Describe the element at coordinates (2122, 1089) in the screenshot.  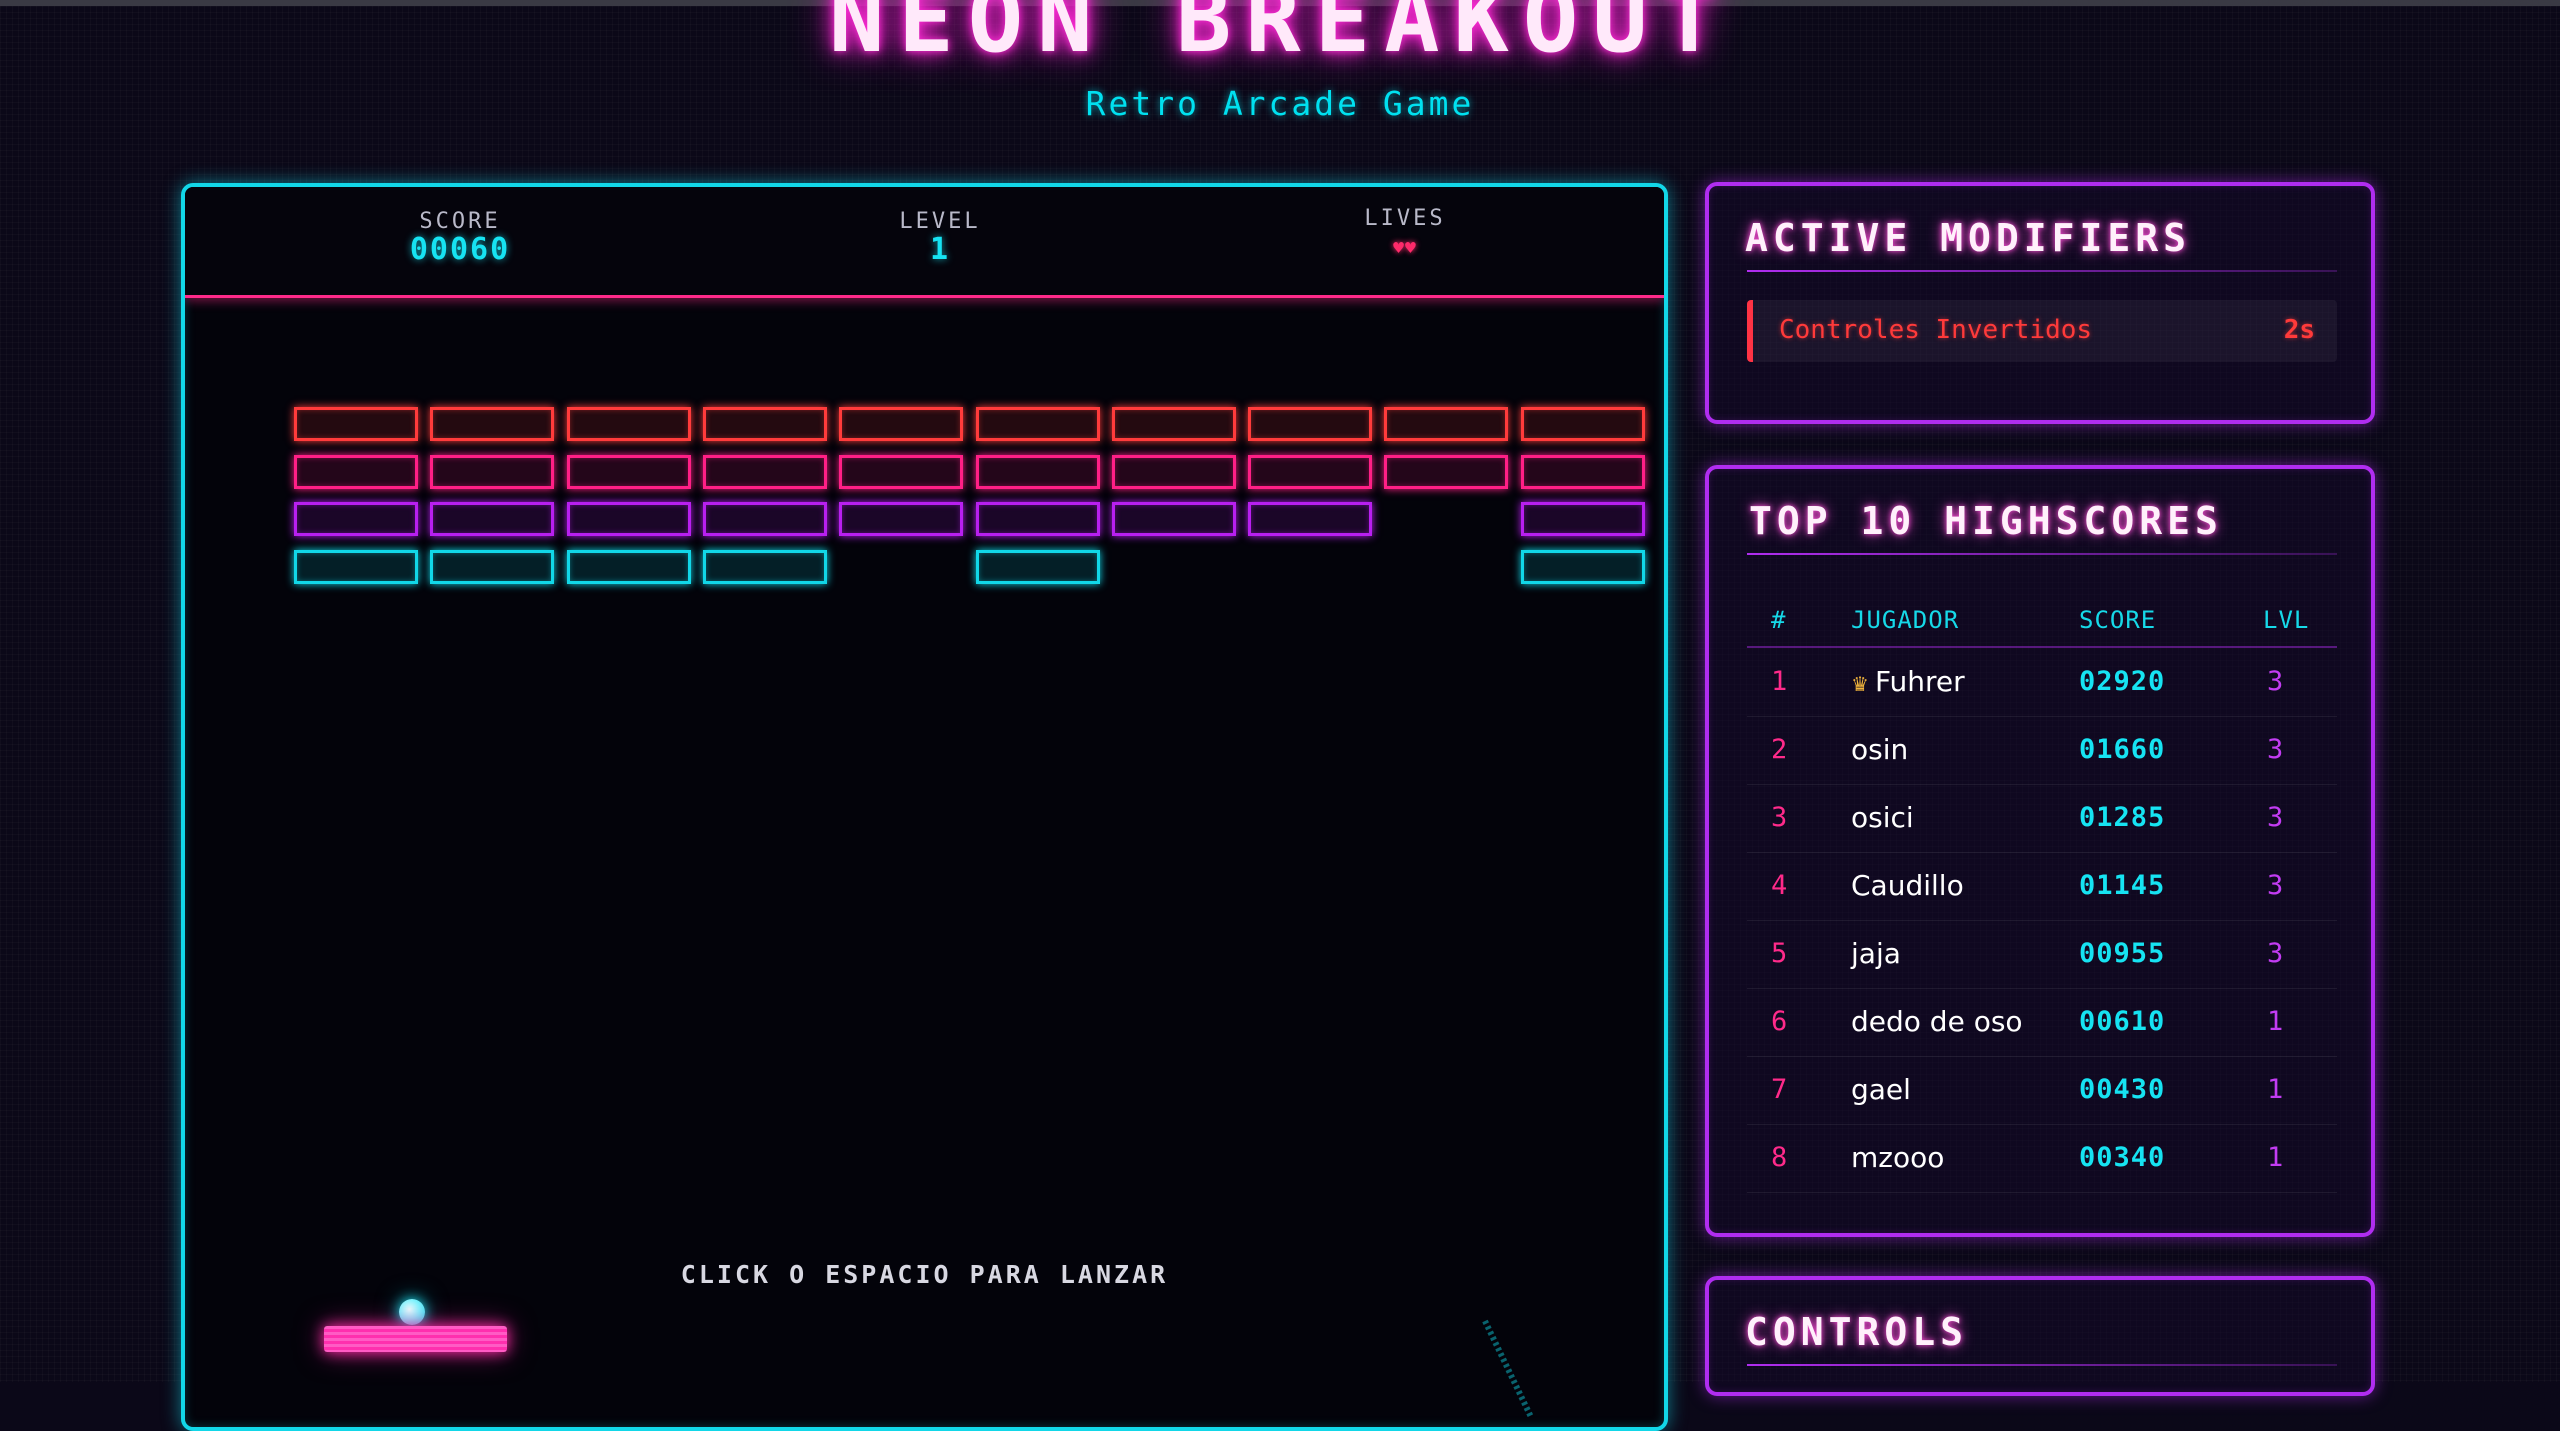
I see `row-score: 00430` at that location.